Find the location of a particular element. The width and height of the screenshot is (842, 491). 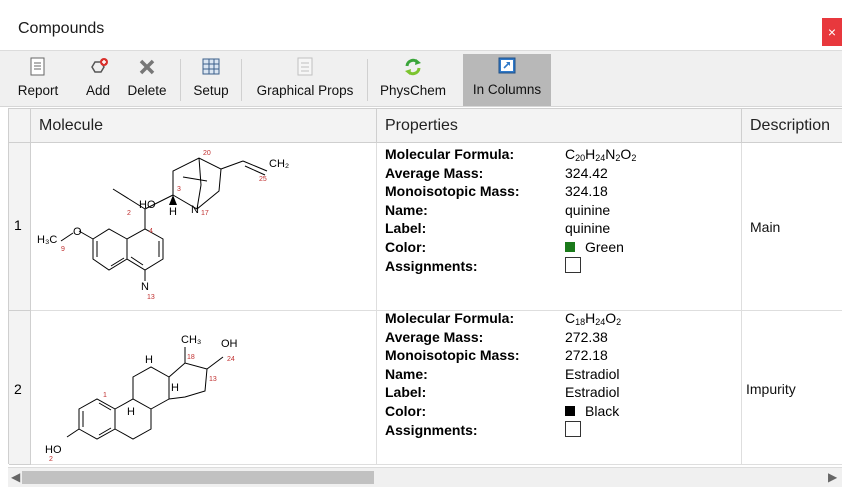

description-cell: Main is located at coordinates (792, 227).